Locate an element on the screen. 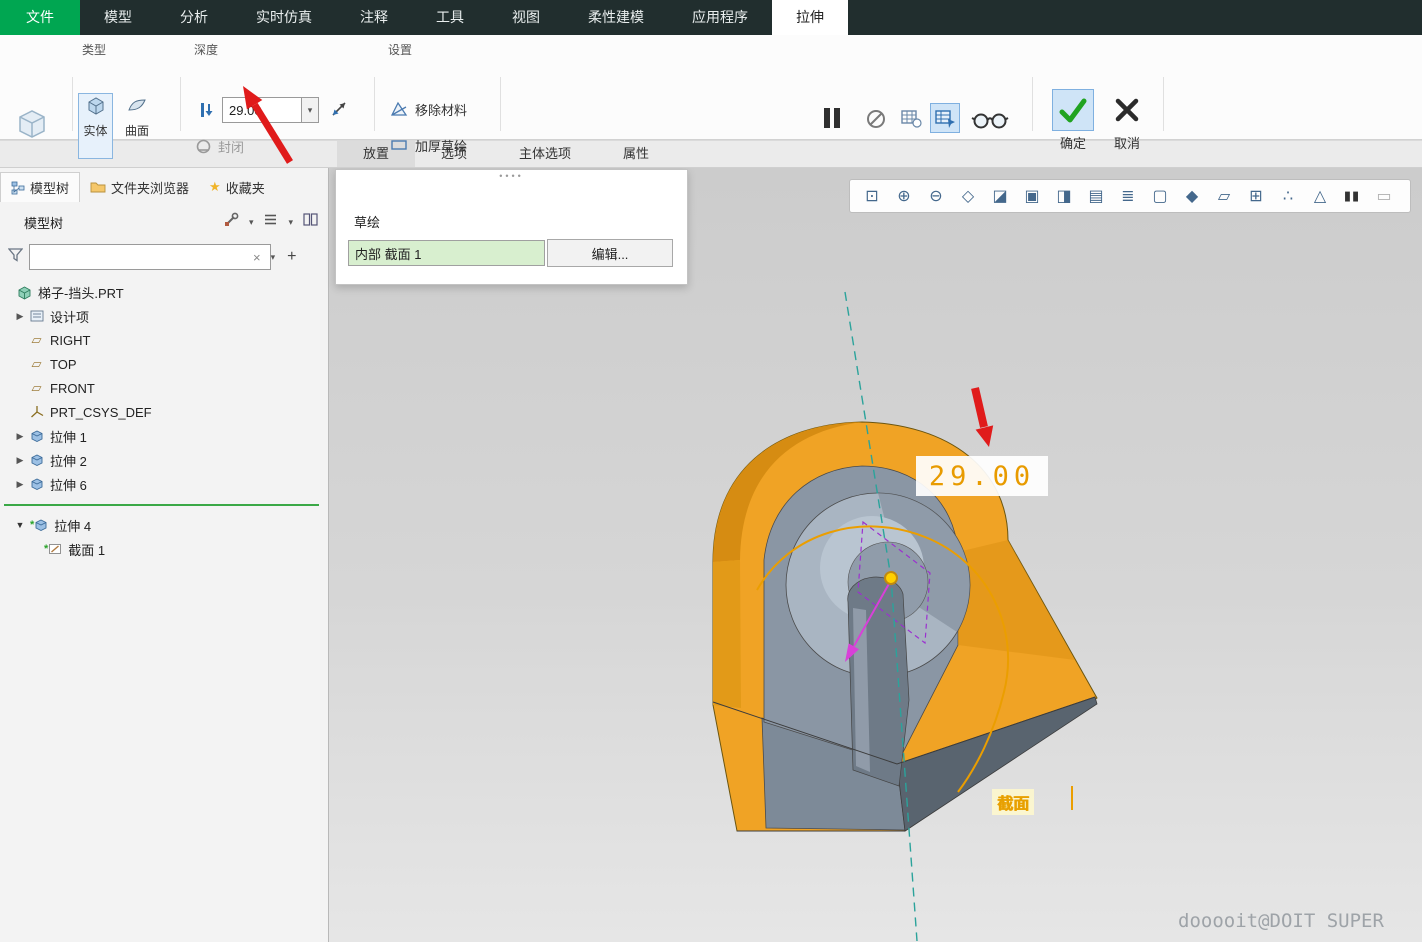  expand-arrow: ▼ is located at coordinates (20, 525).